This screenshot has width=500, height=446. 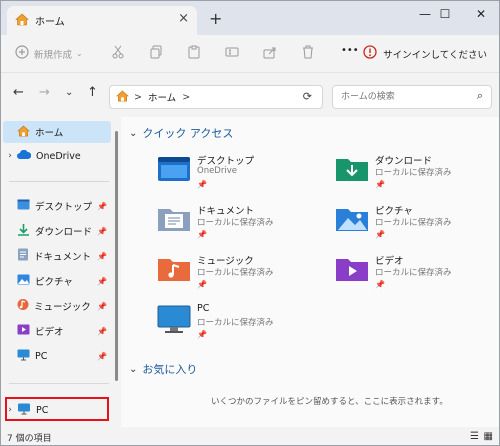 What do you see at coordinates (57, 206) in the screenshot?
I see `sidebar-item-desktop: デスクトップ 📌` at bounding box center [57, 206].